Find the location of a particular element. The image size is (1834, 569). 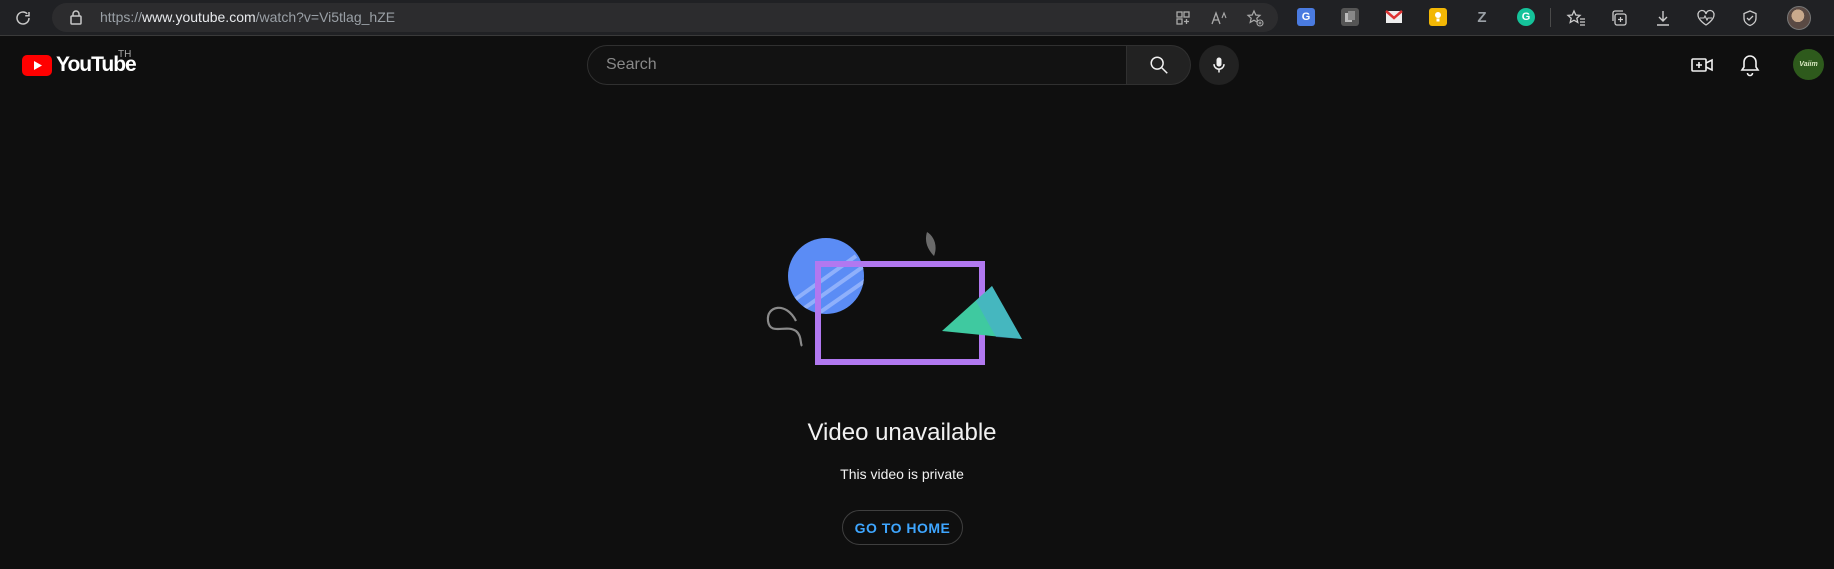

avatar: Vaiim is located at coordinates (1808, 64).